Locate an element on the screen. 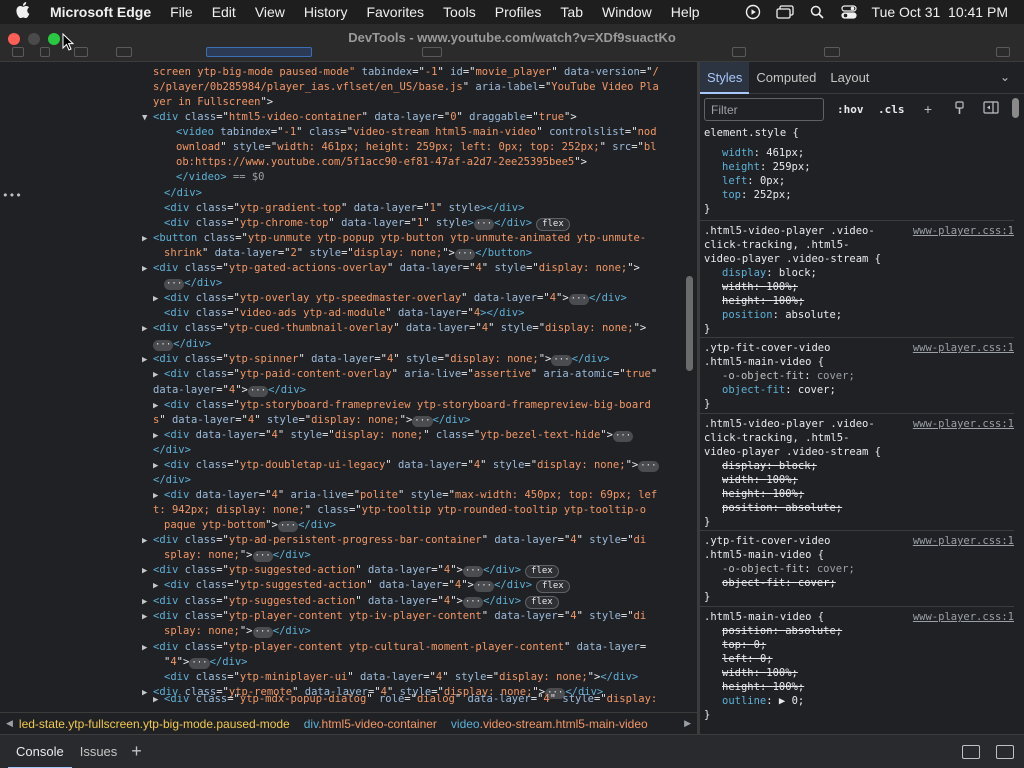  dom-node-line: </div> is located at coordinates (423, 193).